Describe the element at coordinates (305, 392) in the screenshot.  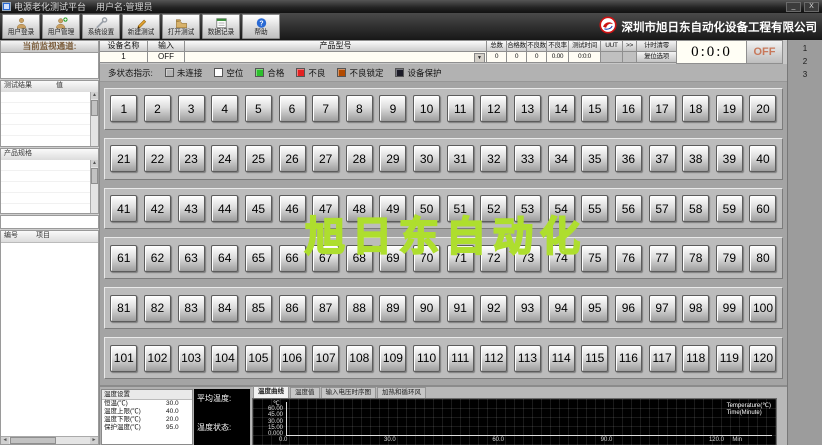
I see `chart-tab-1: 温度值` at that location.